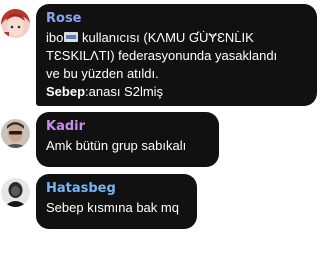 Image resolution: width=320 pixels, height=280 pixels. Describe the element at coordinates (102, 73) in the screenshot. I see `message-line-3: ve bu yüzden atıldı.` at that location.